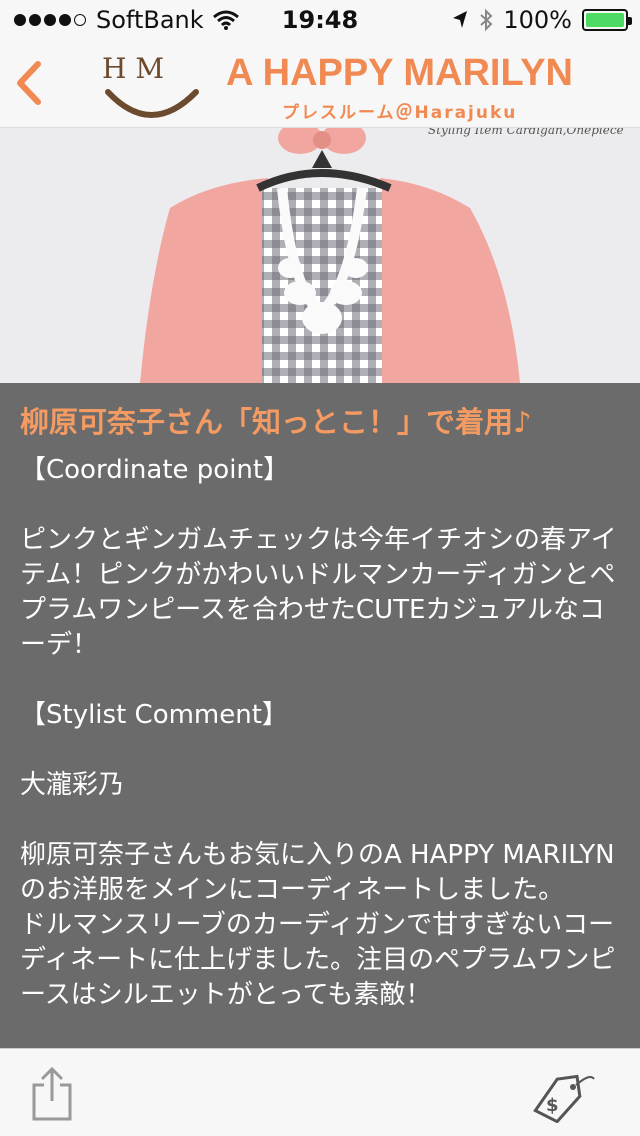 This screenshot has width=640, height=1136. I want to click on coordinate-heading: 【Coordinate point】, so click(155, 470).